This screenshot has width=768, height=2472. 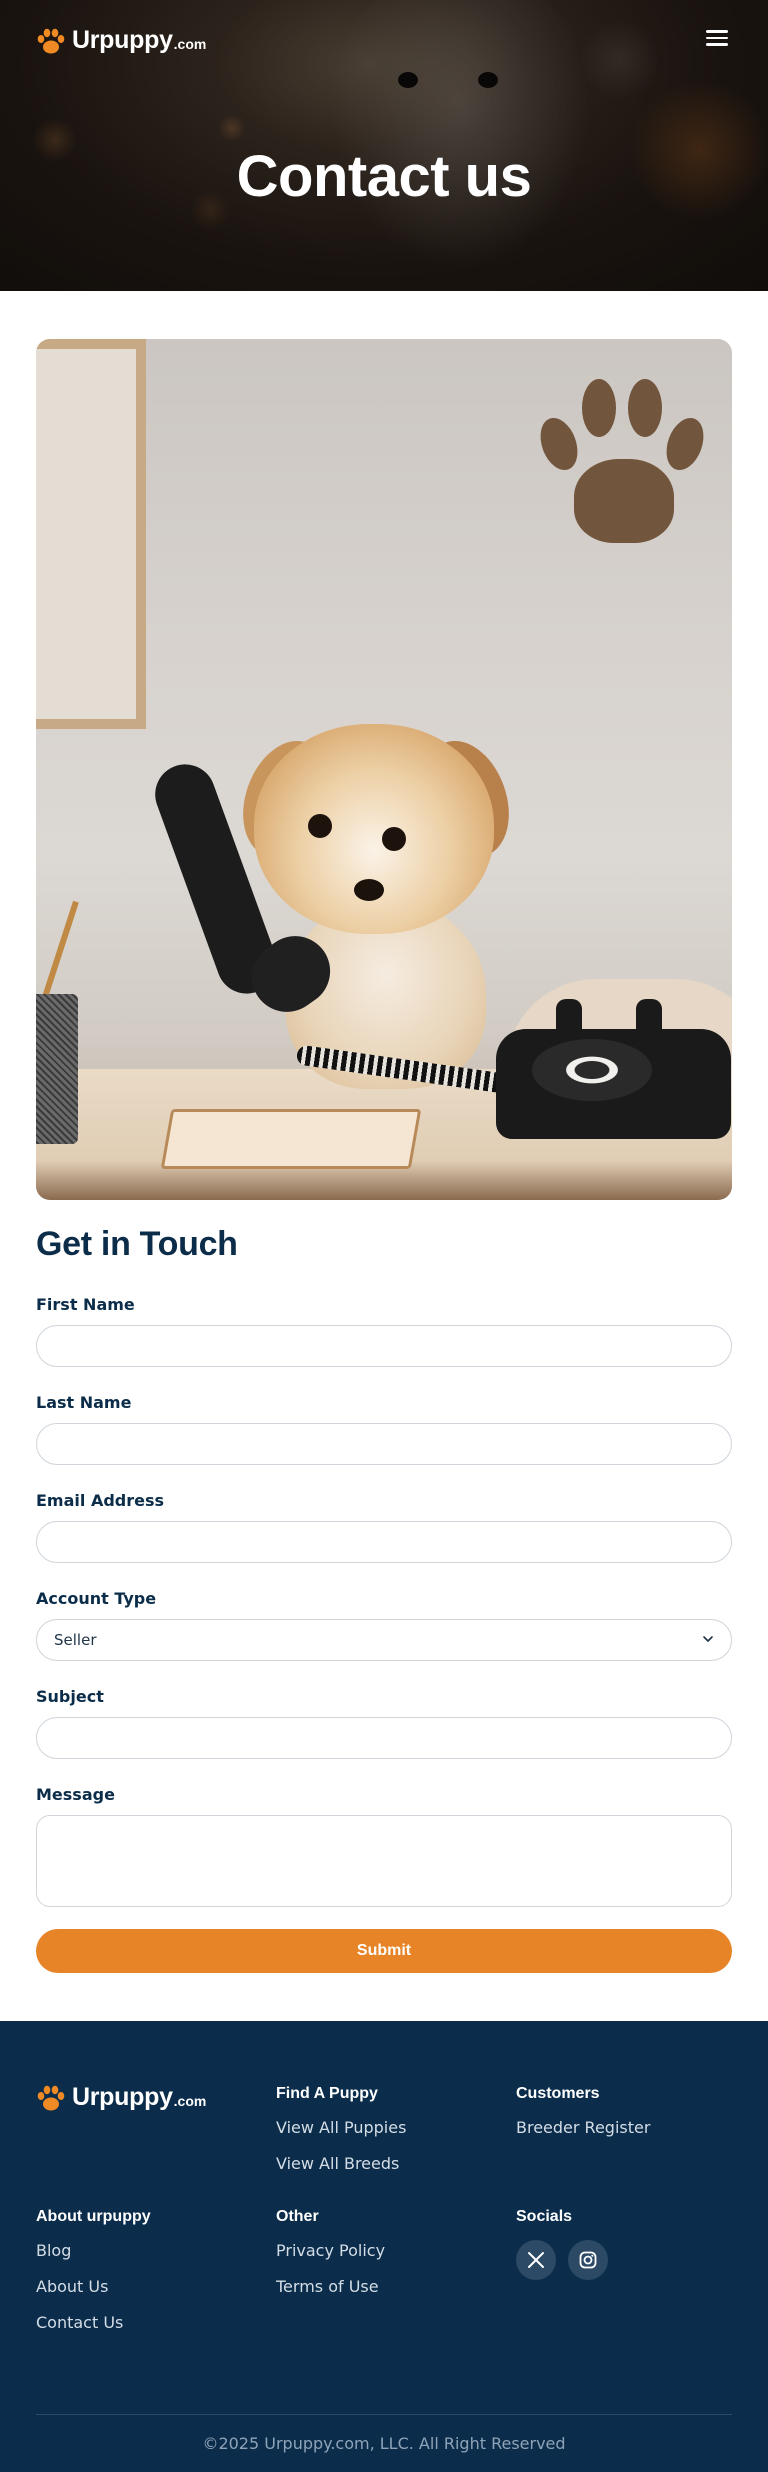 I want to click on message-label: Message, so click(x=75, y=1794).